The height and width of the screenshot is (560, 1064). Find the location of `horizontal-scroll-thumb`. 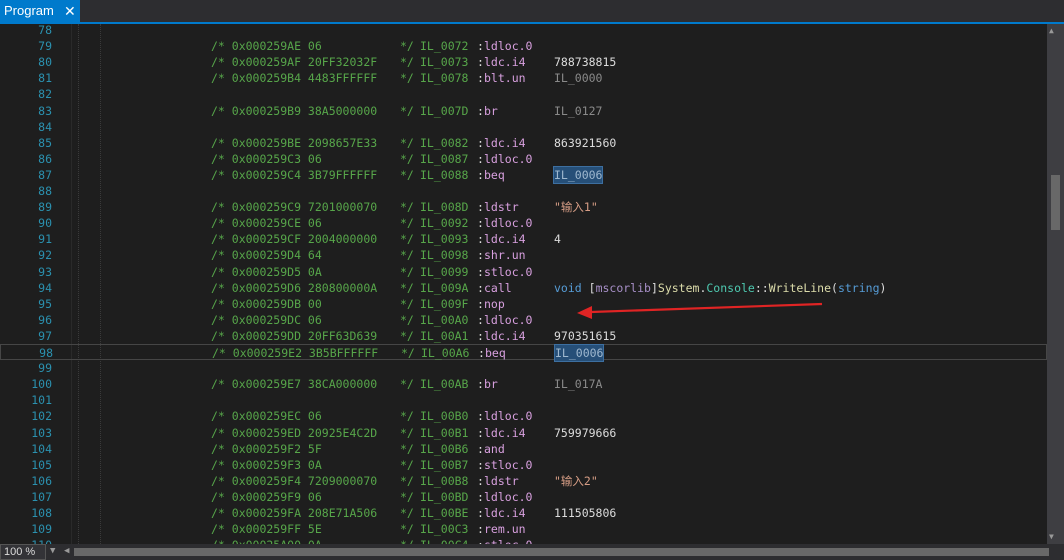

horizontal-scroll-thumb is located at coordinates (561, 552).